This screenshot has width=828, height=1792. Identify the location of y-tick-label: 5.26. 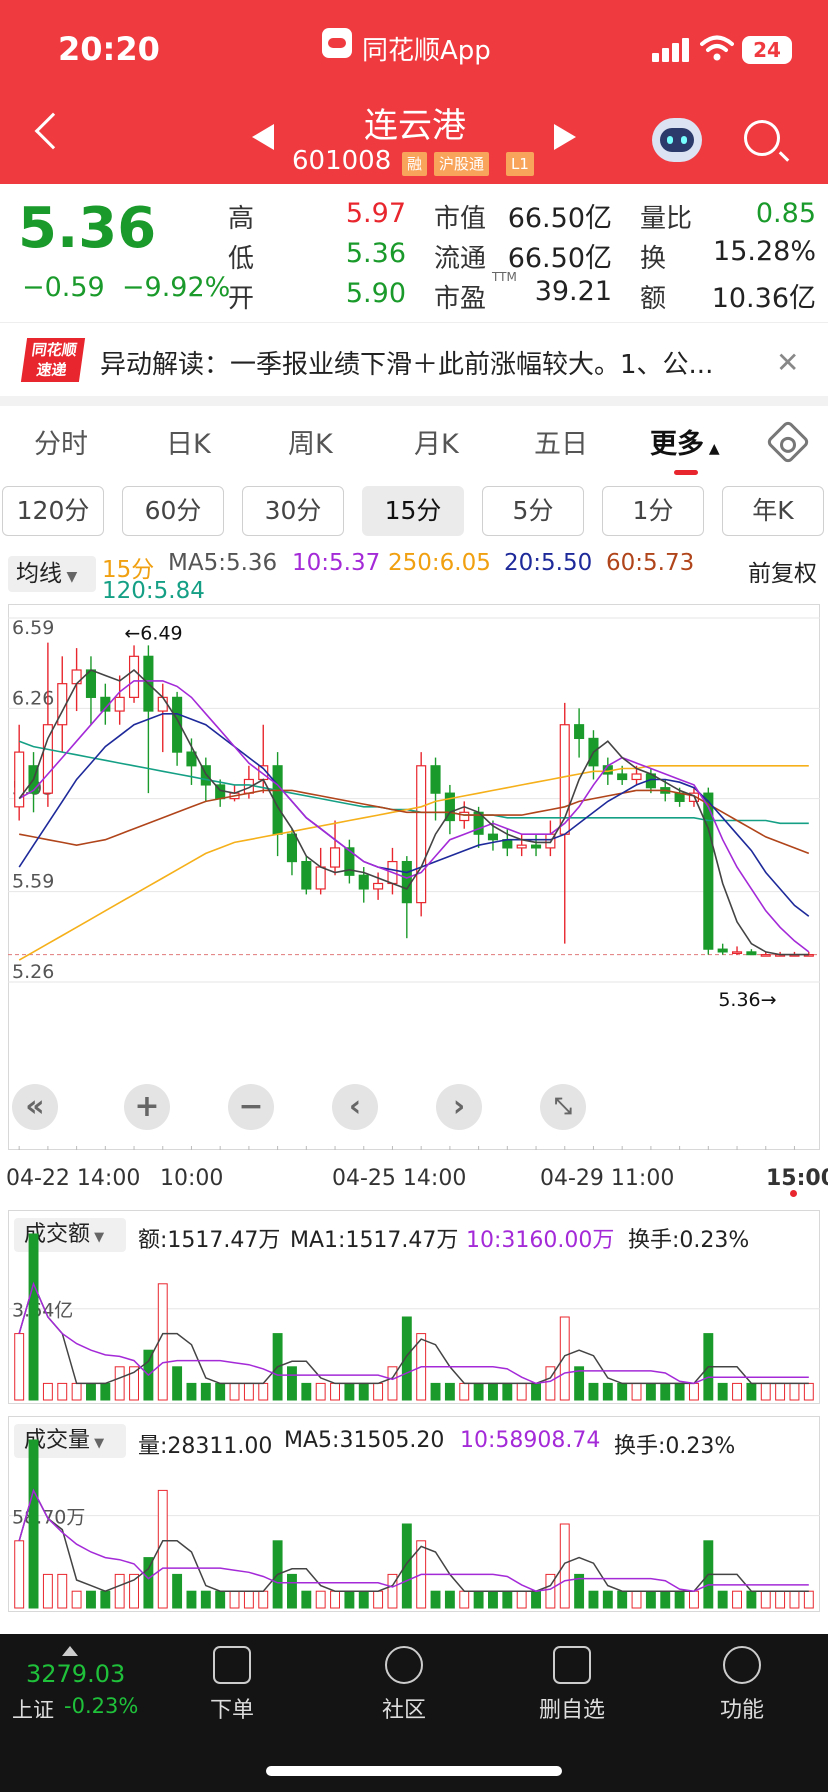
(33, 972).